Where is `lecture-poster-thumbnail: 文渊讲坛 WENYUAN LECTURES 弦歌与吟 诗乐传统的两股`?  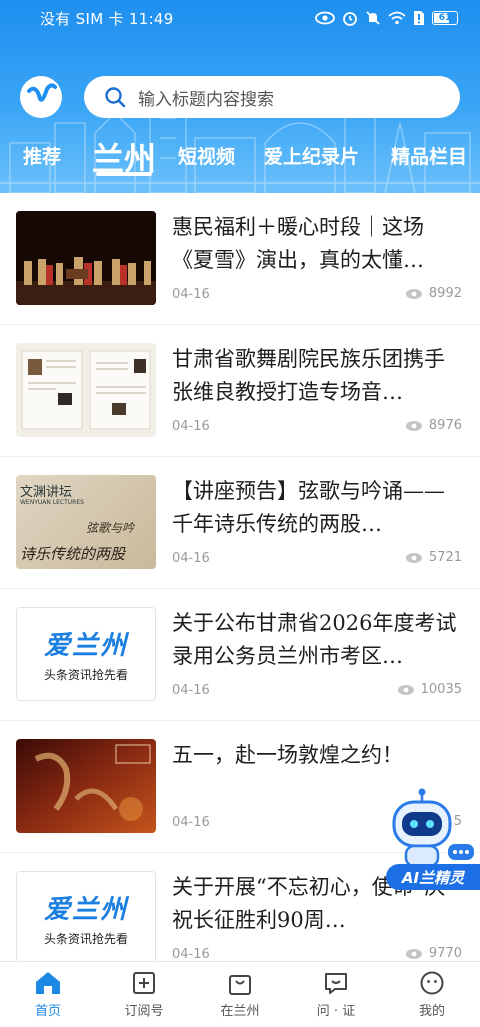 lecture-poster-thumbnail: 文渊讲坛 WENYUAN LECTURES 弦歌与吟 诗乐传统的两股 is located at coordinates (86, 522).